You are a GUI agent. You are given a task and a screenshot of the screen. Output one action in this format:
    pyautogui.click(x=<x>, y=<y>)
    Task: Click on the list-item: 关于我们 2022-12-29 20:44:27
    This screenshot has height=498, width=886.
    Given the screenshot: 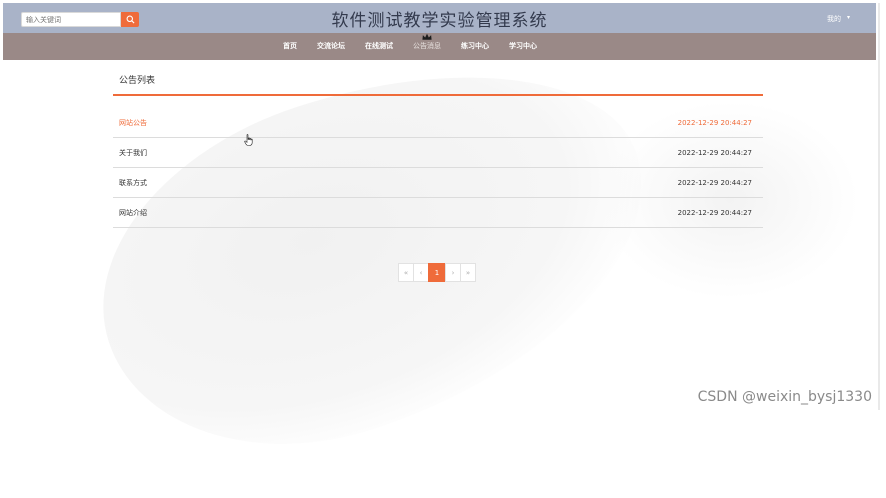 What is the action you would take?
    pyautogui.click(x=438, y=153)
    